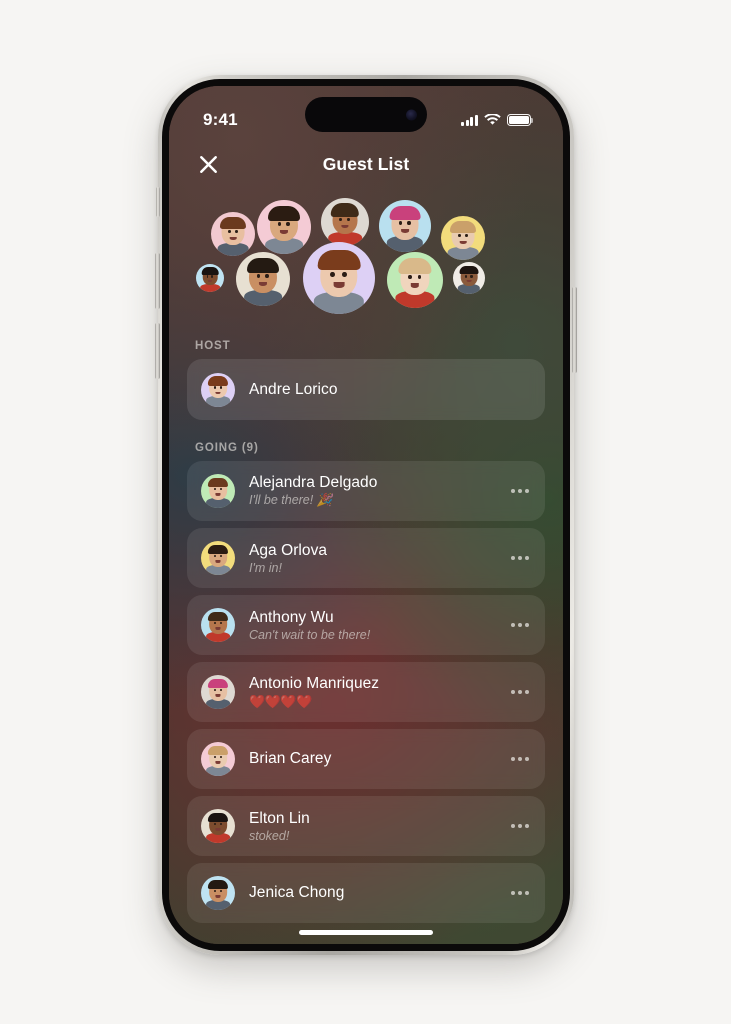 This screenshot has height=1024, width=731. I want to click on guest-text: Antonio Manriquez ❤️❤️❤️❤️, so click(375, 692).